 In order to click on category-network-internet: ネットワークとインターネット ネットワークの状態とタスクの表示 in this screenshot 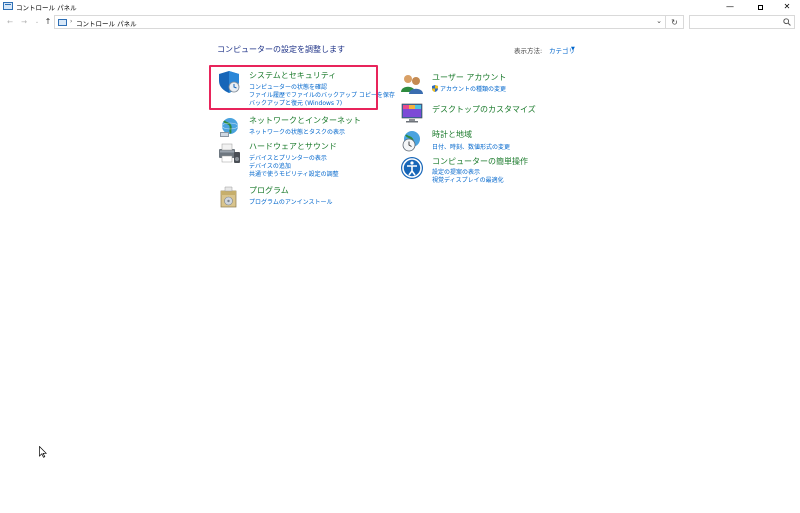, I will do `click(297, 128)`.